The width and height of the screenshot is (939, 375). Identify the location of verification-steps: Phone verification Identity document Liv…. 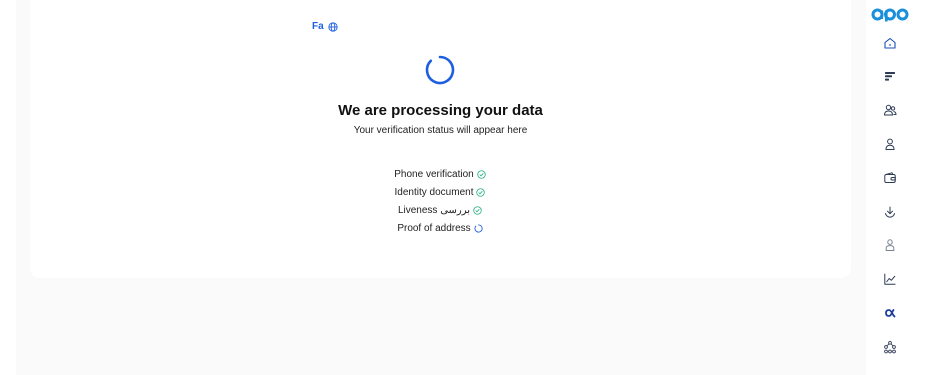
(440, 201).